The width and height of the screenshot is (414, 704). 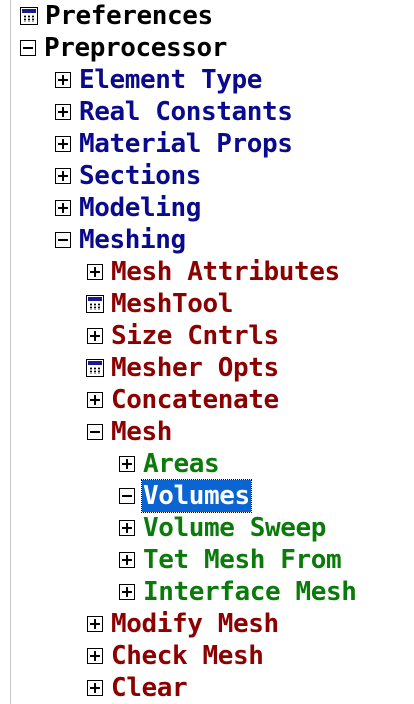 I want to click on tree-item-mesher-opts: Mesher Opts, so click(x=183, y=368).